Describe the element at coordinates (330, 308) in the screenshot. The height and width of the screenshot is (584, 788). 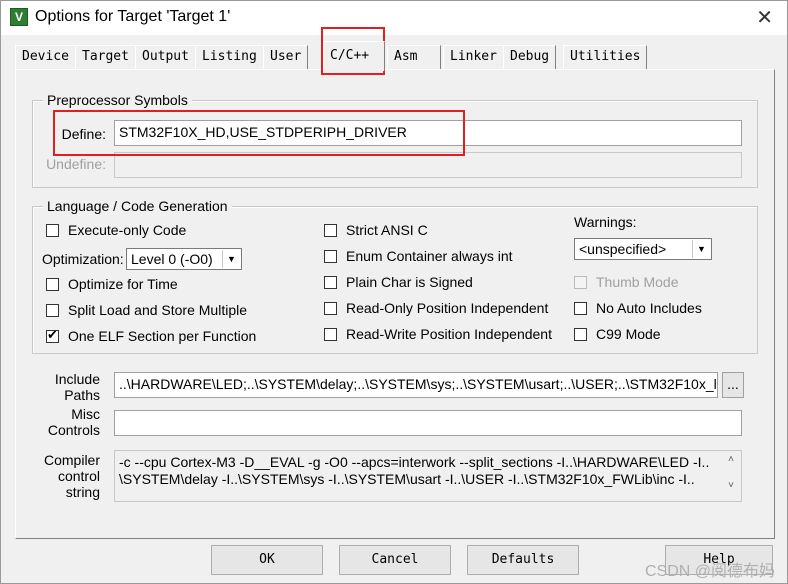
I see `ro-position-checkbox` at that location.